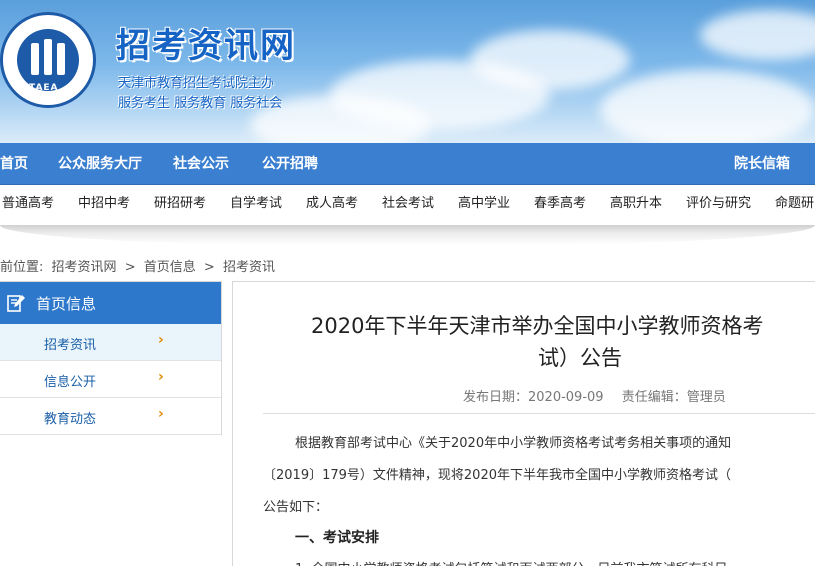 This screenshot has height=566, width=815. Describe the element at coordinates (104, 205) in the screenshot. I see `subnav-item-zhongkao: 中招中考` at that location.